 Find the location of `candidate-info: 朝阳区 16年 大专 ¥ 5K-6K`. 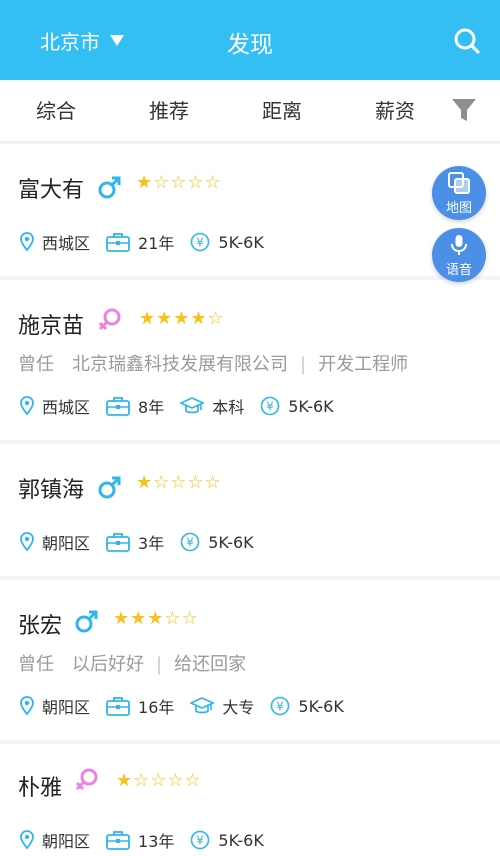

candidate-info: 朝阳区 16年 大专 ¥ 5K-6K is located at coordinates (190, 706).